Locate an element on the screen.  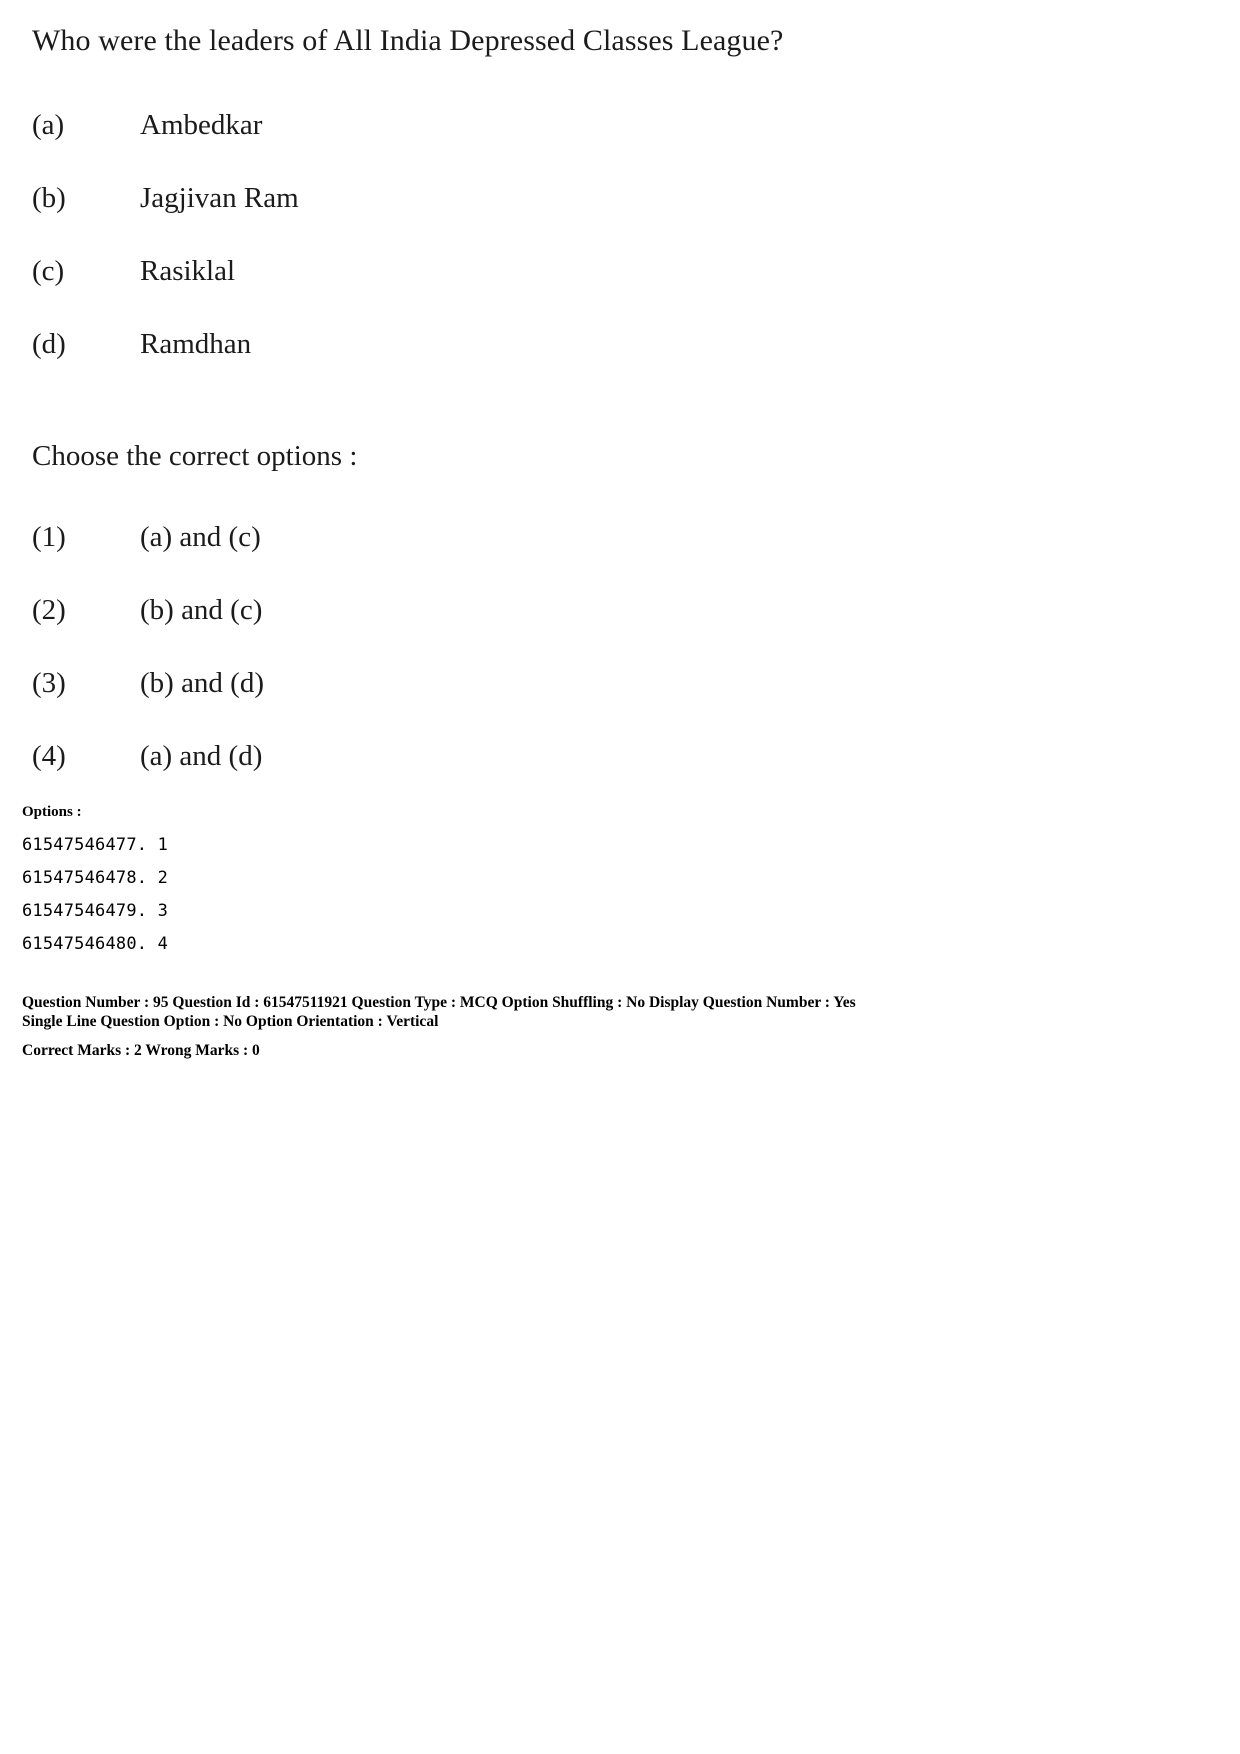
answer-choice-text-3: (b) and (d) is located at coordinates (202, 683).